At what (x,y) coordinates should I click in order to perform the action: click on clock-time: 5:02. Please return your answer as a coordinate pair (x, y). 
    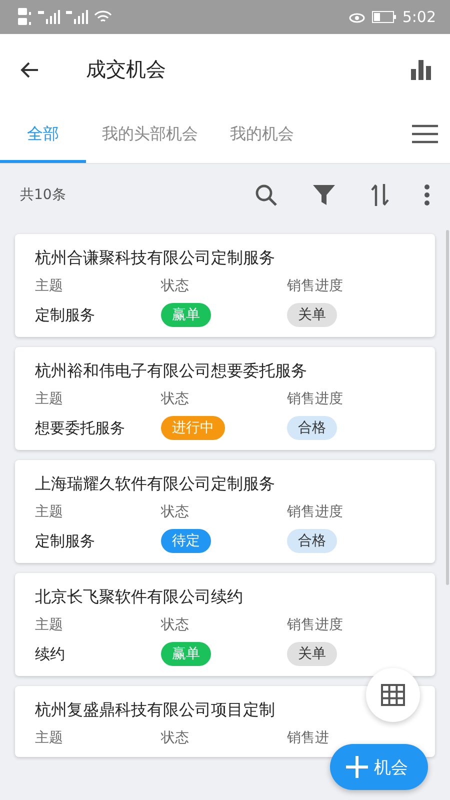
    Looking at the image, I should click on (419, 17).